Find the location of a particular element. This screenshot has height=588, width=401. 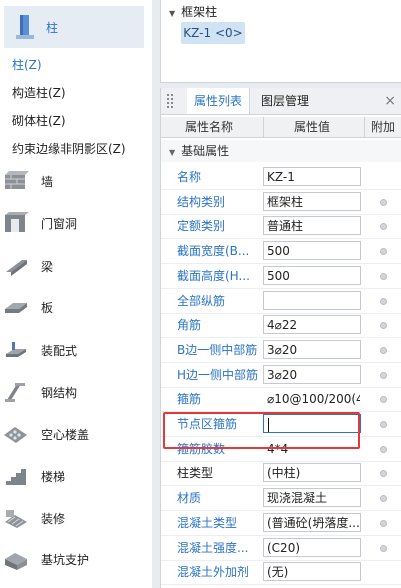

property-name: 定额类别 is located at coordinates (201, 226).